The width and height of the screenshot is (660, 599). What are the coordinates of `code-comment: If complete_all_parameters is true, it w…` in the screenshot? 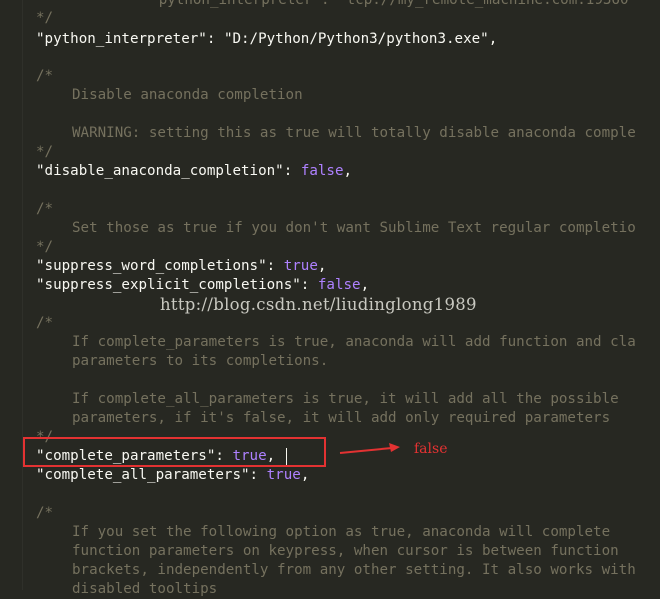 It's located at (345, 399).